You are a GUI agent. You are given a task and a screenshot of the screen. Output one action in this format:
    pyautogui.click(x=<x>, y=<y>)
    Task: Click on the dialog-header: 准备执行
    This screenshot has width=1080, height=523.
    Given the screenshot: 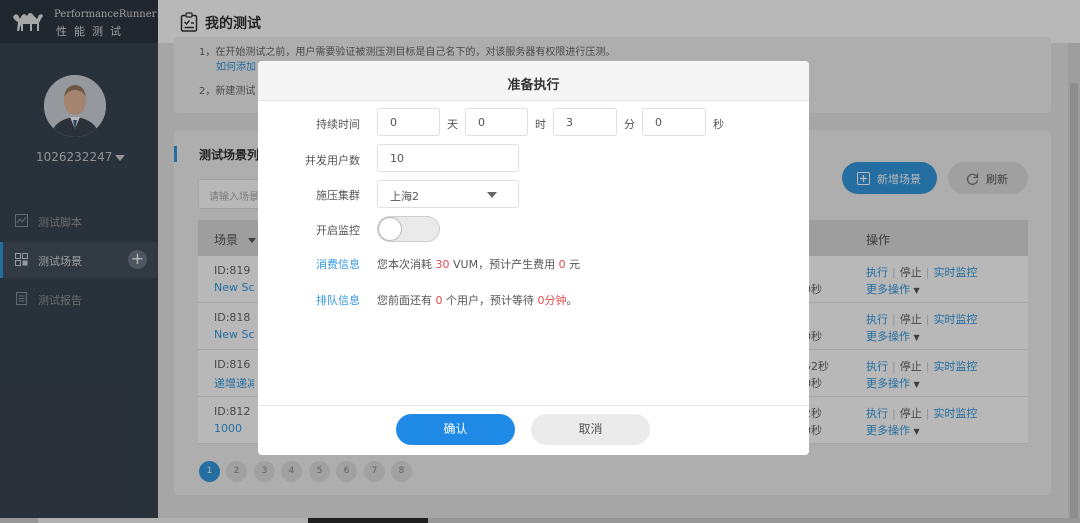 What is the action you would take?
    pyautogui.click(x=533, y=81)
    